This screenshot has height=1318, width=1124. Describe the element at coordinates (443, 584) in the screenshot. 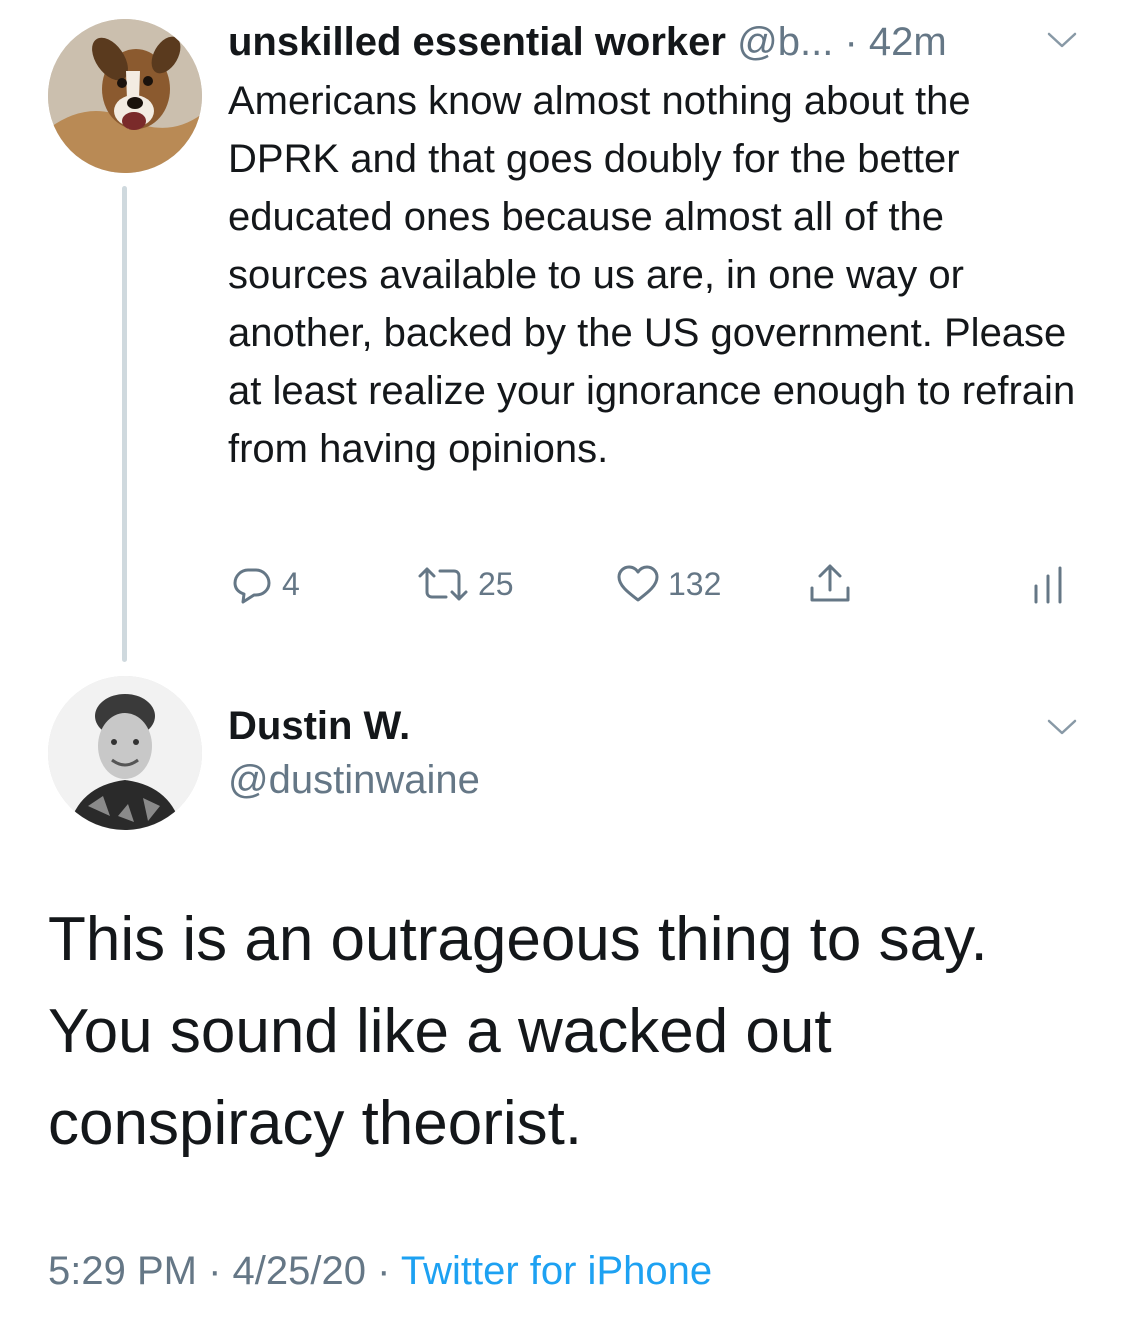

I see `retweet-icon` at that location.